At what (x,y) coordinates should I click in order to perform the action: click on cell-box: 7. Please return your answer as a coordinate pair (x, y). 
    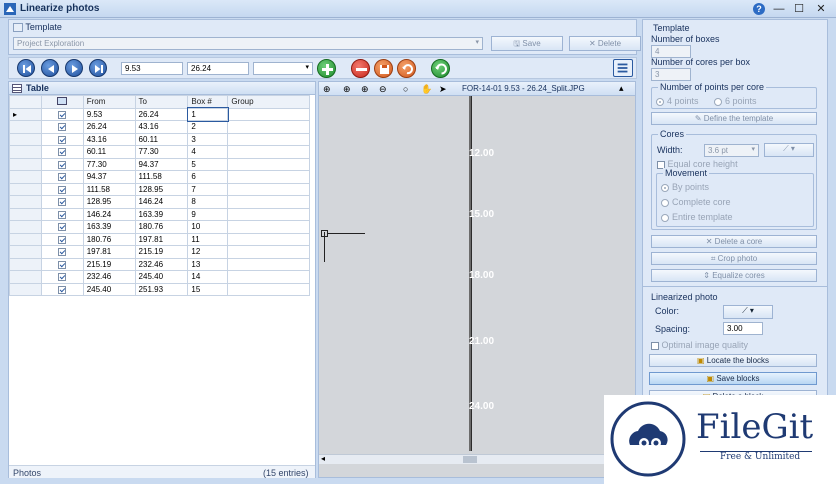
    Looking at the image, I should click on (208, 189).